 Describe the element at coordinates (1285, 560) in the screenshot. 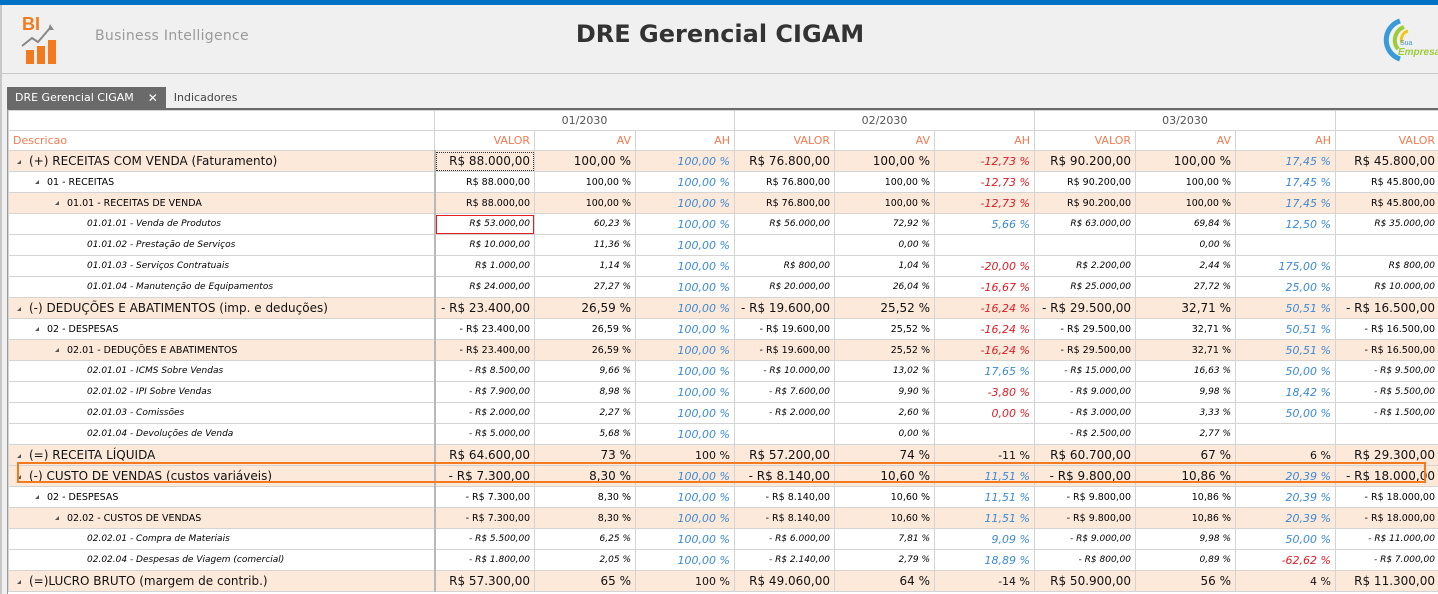

I see `cell-ah: -62,62 %` at that location.